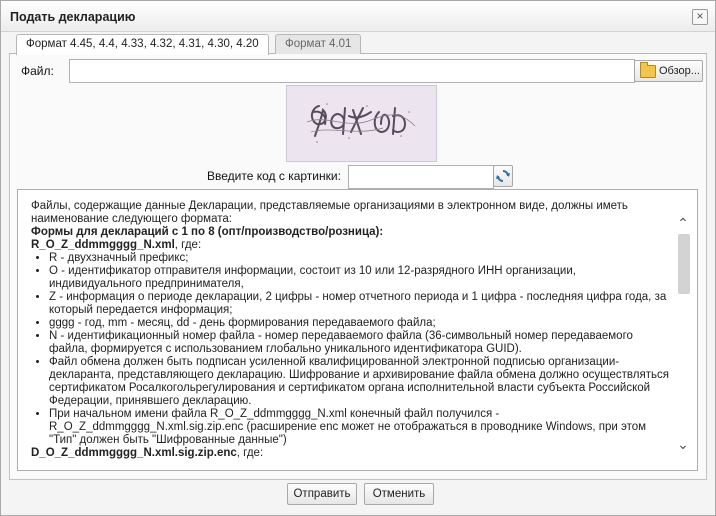 This screenshot has width=716, height=516. I want to click on close-icon: ×, so click(700, 17).